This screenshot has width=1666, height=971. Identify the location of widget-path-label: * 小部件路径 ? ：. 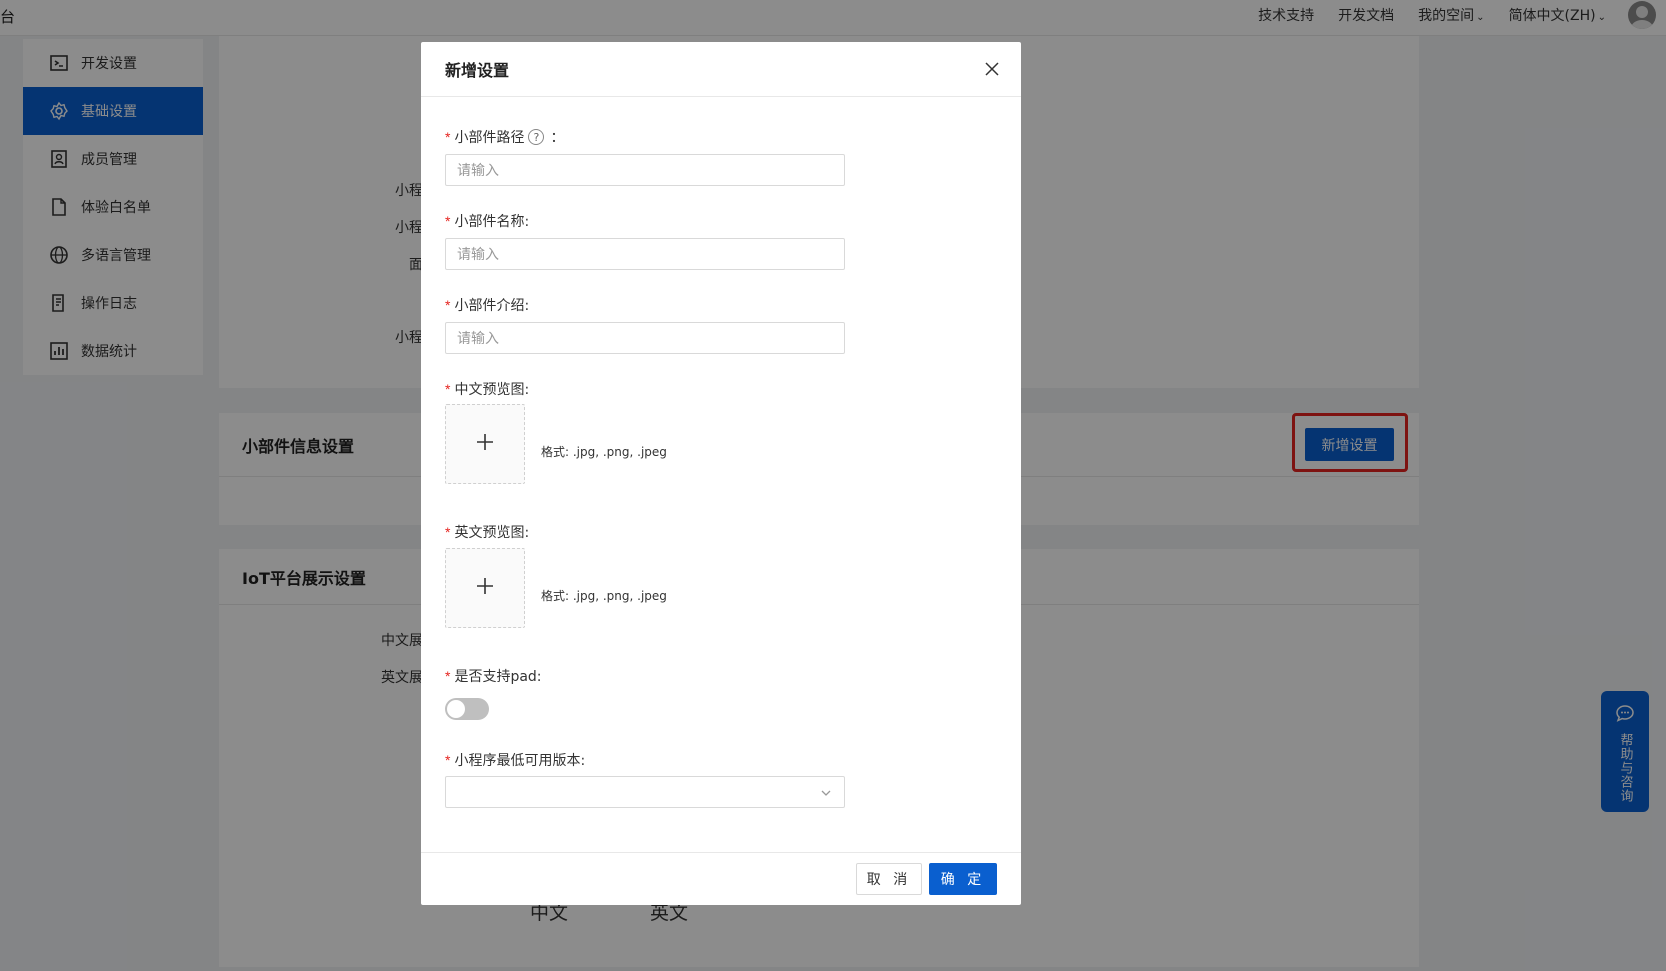
(505, 137).